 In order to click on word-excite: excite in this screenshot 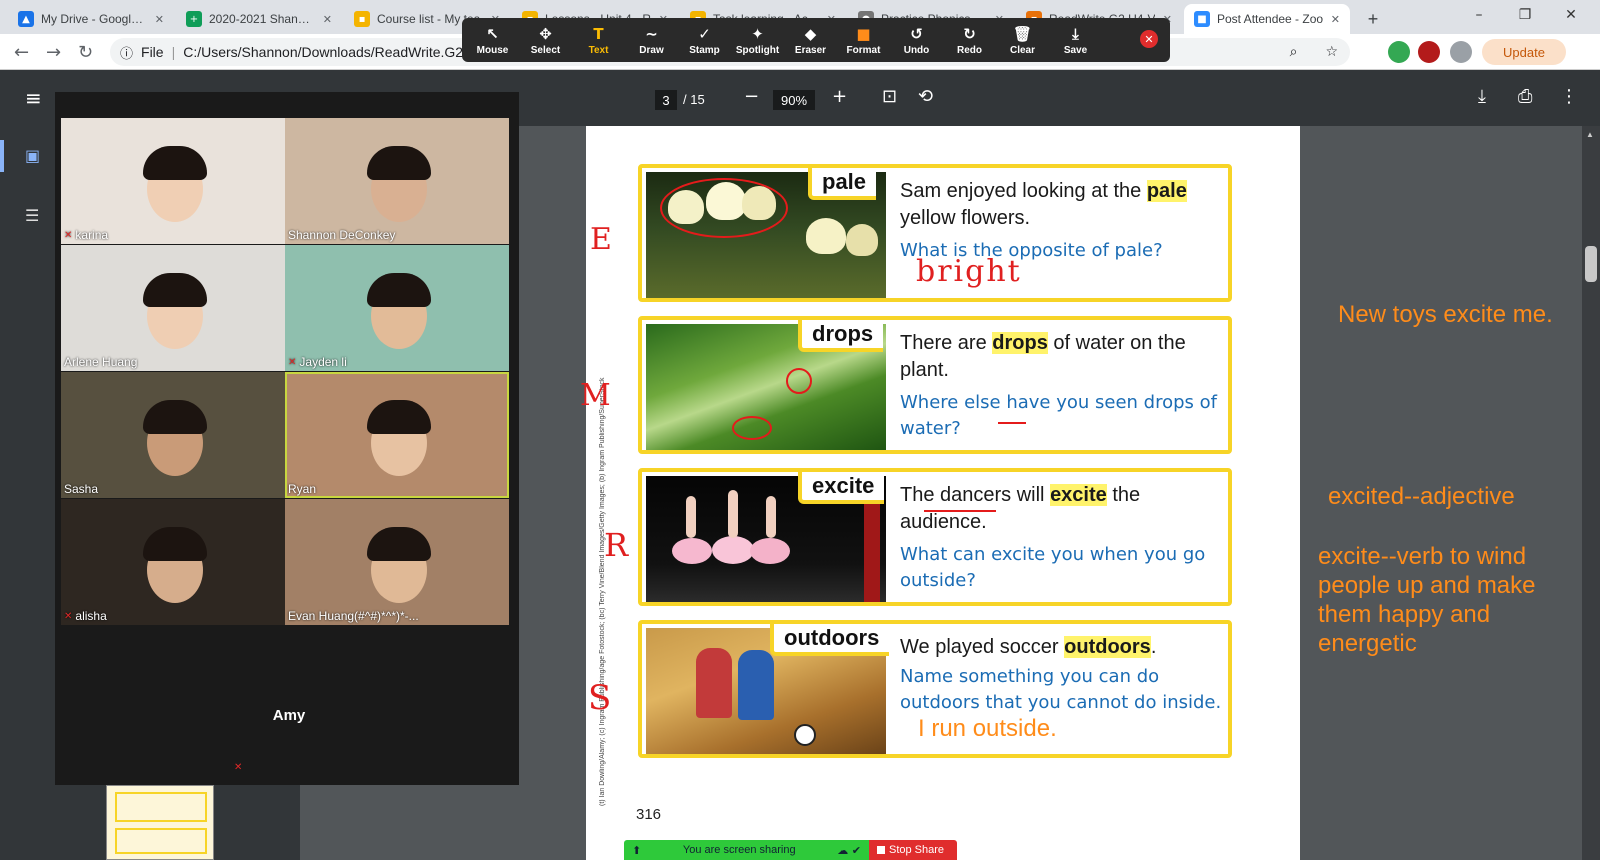, I will do `click(841, 488)`.